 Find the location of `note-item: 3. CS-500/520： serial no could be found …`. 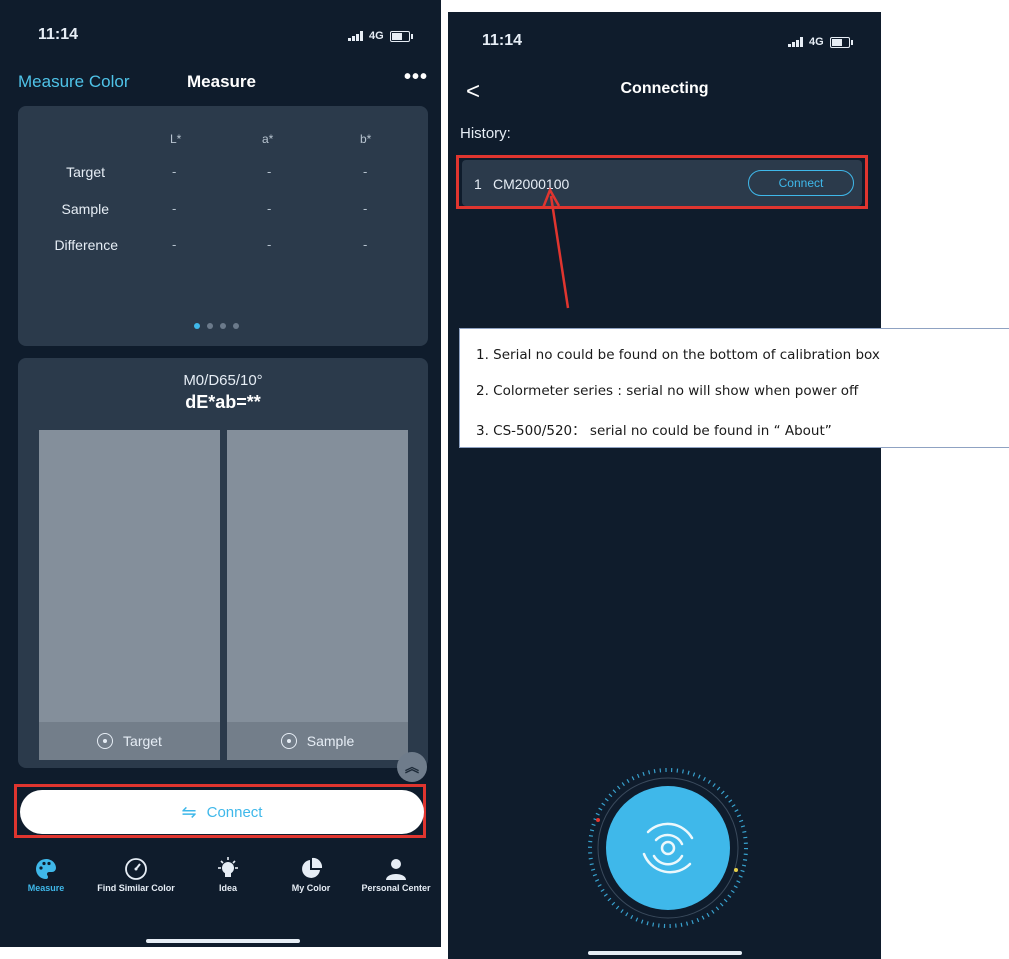

note-item: 3. CS-500/520： serial no could be found … is located at coordinates (654, 431).